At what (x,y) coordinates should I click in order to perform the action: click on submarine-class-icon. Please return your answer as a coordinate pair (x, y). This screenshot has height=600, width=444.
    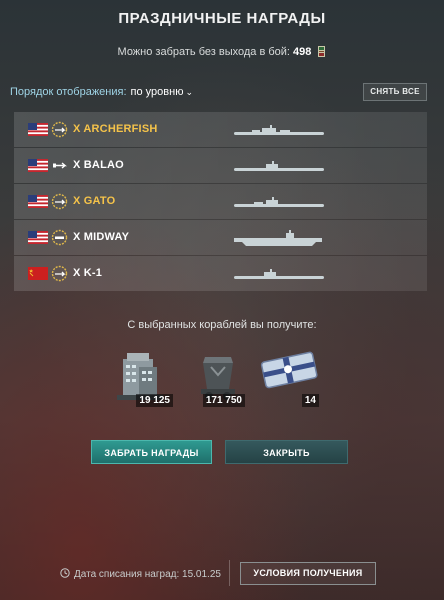
    Looking at the image, I should click on (60, 165).